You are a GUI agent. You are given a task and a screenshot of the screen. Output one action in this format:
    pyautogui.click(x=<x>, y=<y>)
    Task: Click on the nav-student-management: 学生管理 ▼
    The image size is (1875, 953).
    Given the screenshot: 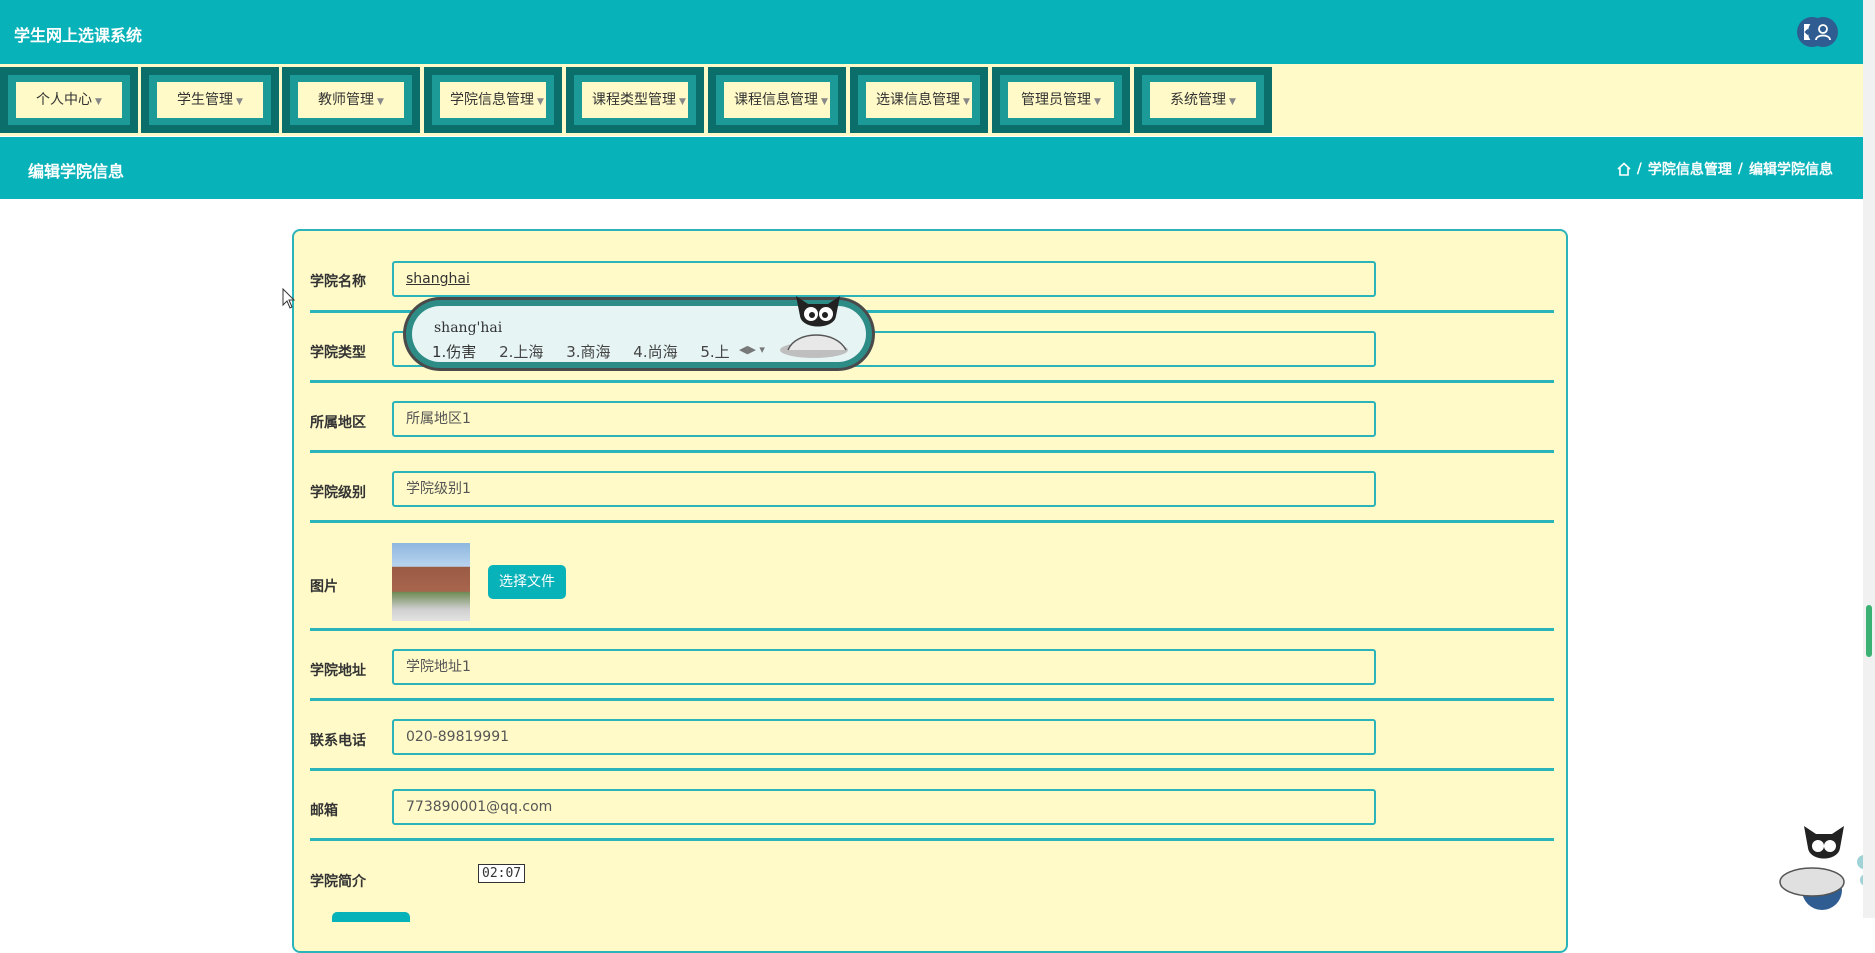 What is the action you would take?
    pyautogui.click(x=210, y=100)
    